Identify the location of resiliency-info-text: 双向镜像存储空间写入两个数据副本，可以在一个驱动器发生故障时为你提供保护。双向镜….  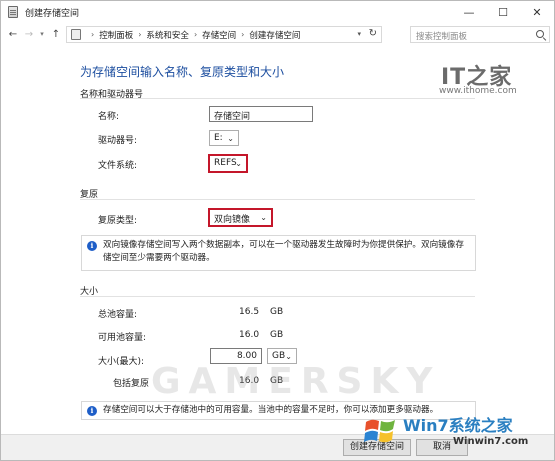
(283, 251).